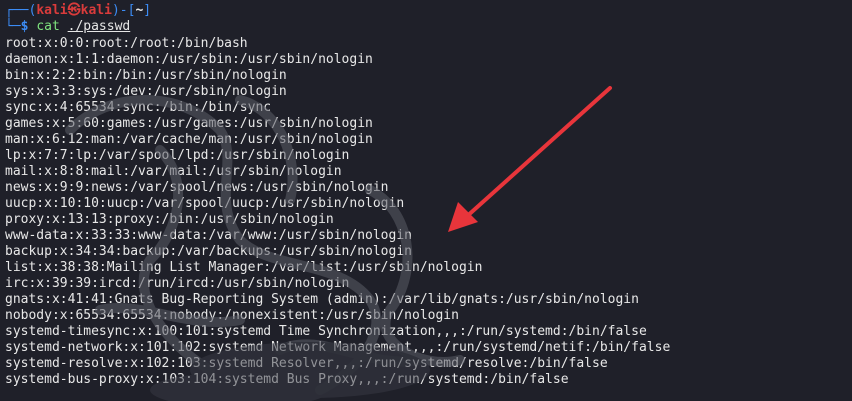  I want to click on output-line: root:x:0:0:root:/root:/bin/bash, so click(126, 43).